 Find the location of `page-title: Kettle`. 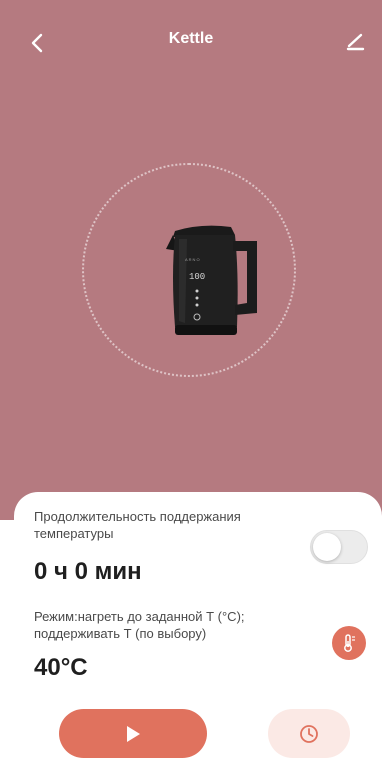

page-title: Kettle is located at coordinates (191, 38).